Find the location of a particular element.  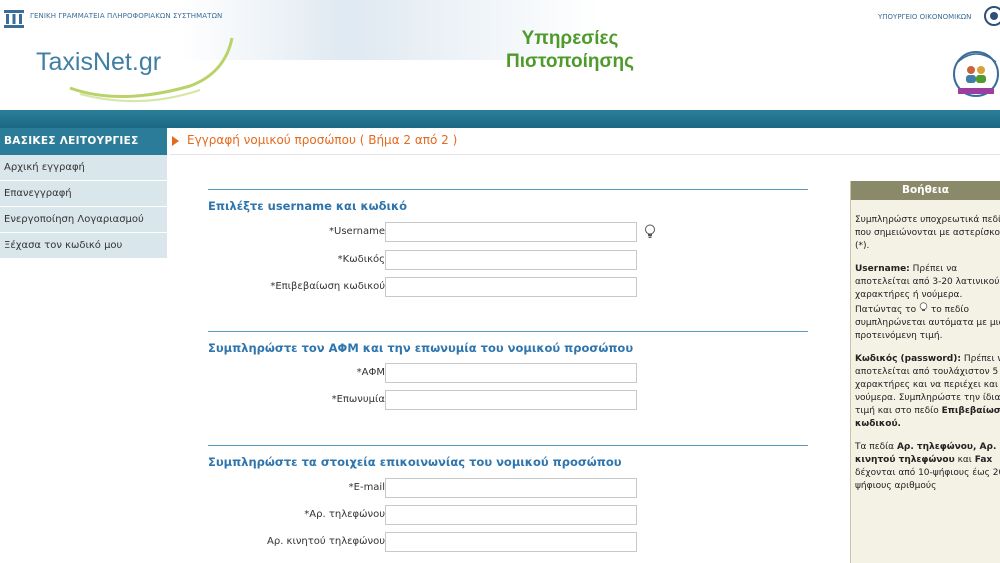

help-phones-bold2: Fax is located at coordinates (983, 460).